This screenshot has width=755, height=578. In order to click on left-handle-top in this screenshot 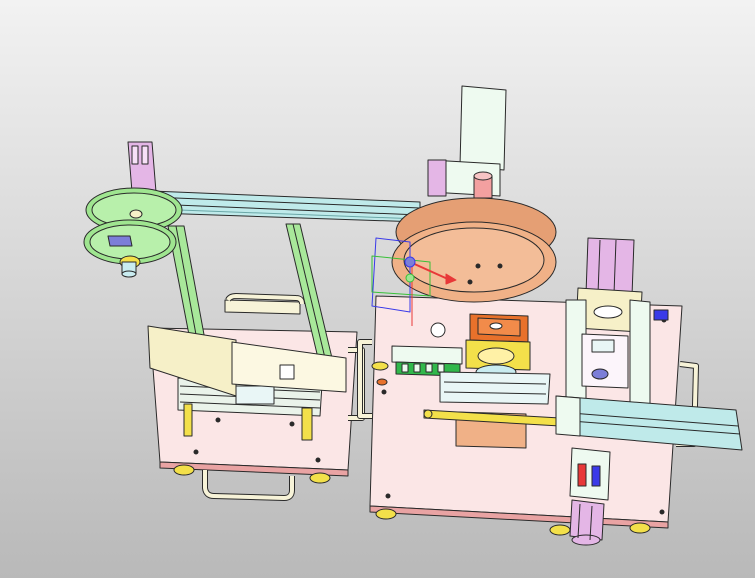, I will do `click(262, 307)`.